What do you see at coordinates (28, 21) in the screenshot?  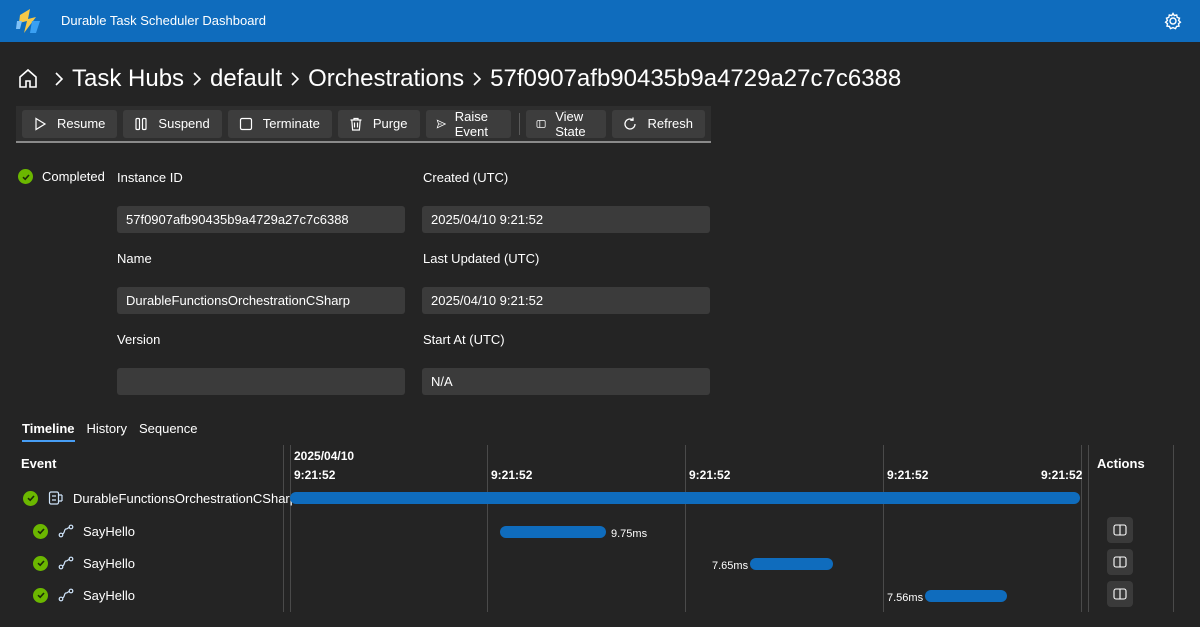 I see `app-logo-icon` at bounding box center [28, 21].